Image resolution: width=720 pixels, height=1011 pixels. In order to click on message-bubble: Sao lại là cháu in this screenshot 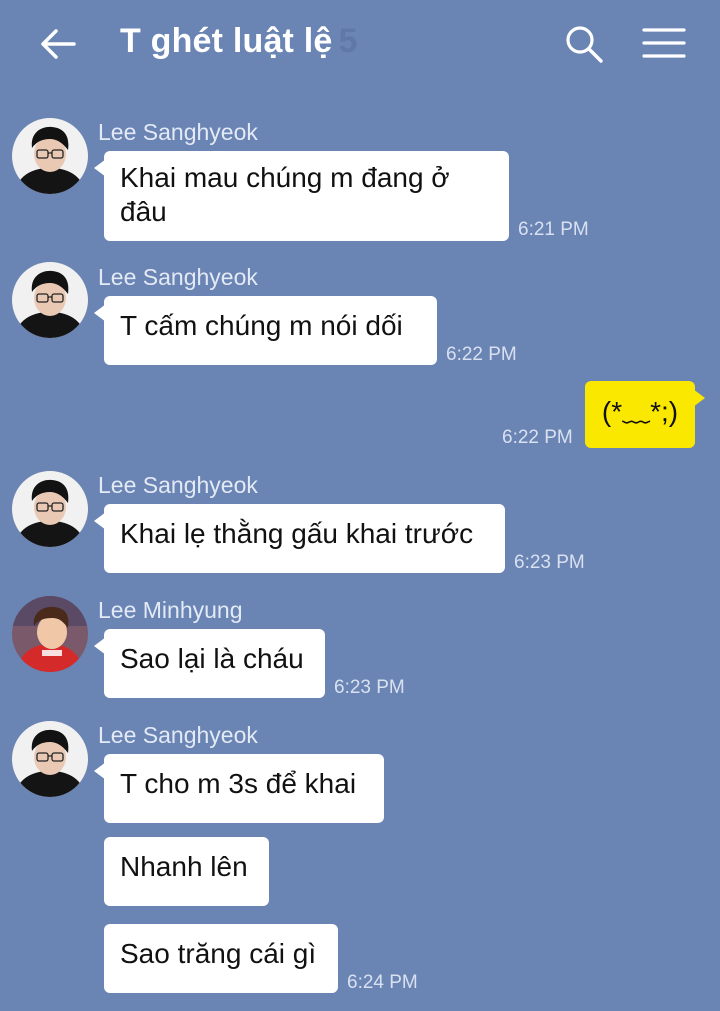, I will do `click(209, 663)`.